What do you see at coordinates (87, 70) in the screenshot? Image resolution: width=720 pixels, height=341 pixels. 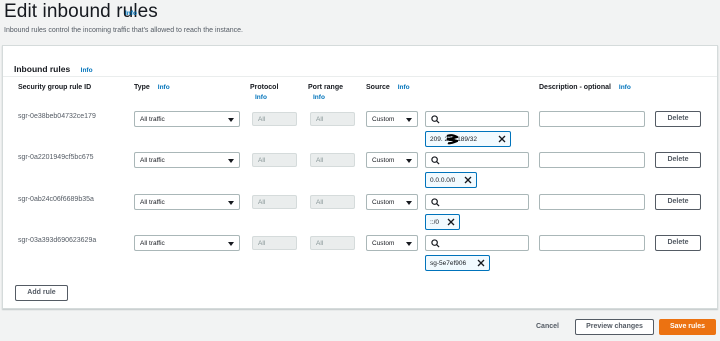 I see `panel-info-link: Info` at bounding box center [87, 70].